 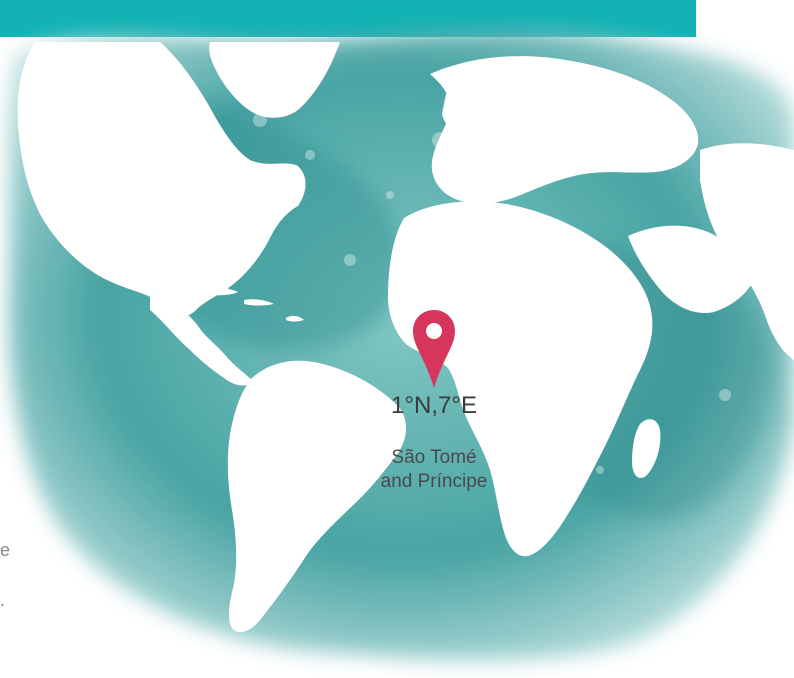 What do you see at coordinates (434, 470) in the screenshot?
I see `place-name: São Tomé and Príncipe` at bounding box center [434, 470].